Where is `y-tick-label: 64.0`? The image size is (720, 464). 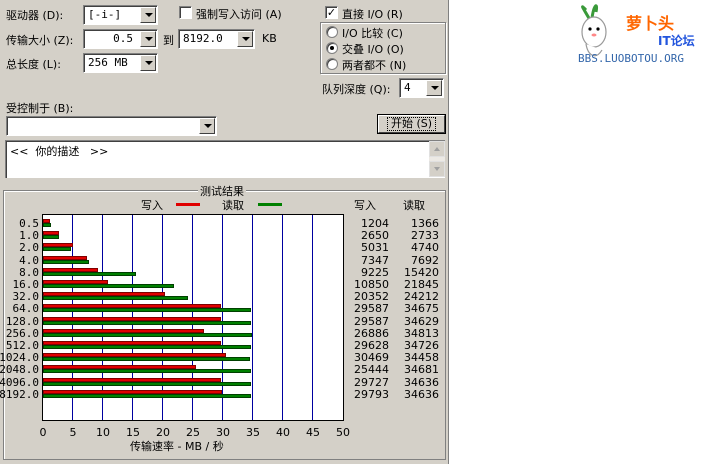 y-tick-label: 64.0 is located at coordinates (26, 309).